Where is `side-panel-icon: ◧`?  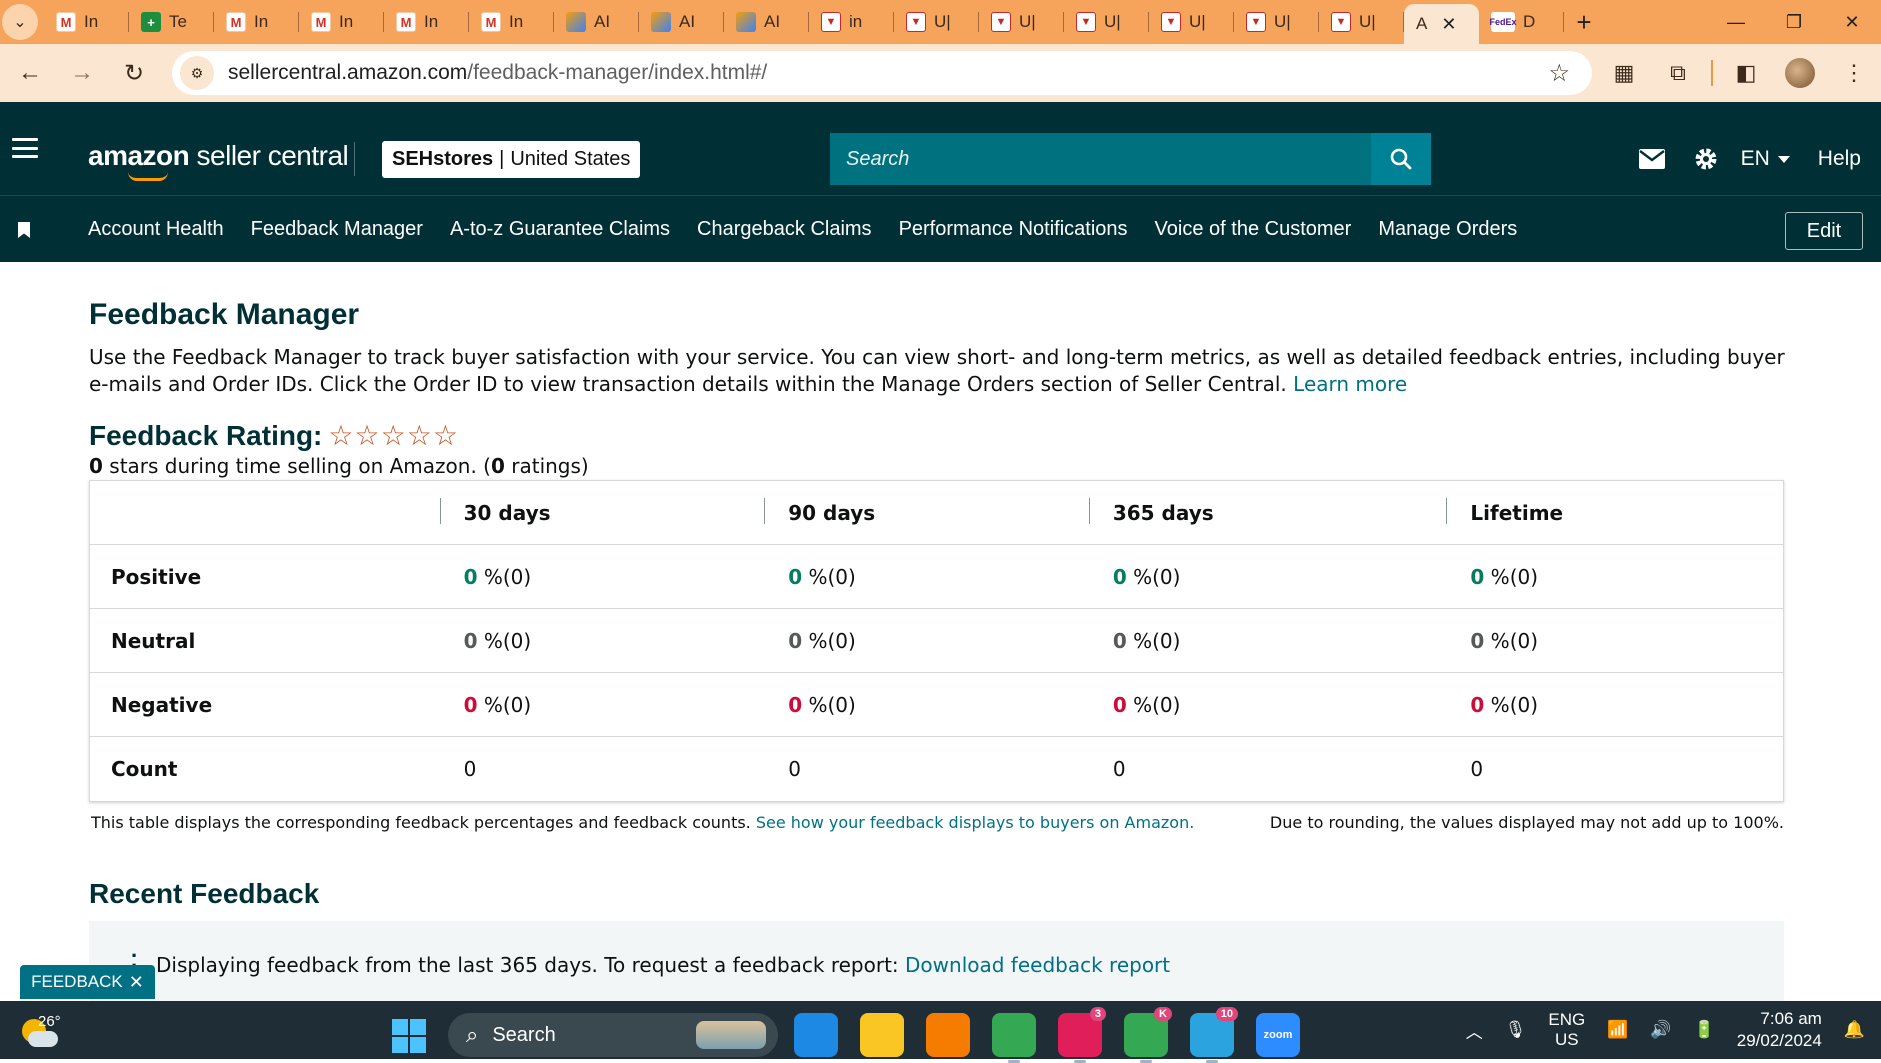 side-panel-icon: ◧ is located at coordinates (1746, 73).